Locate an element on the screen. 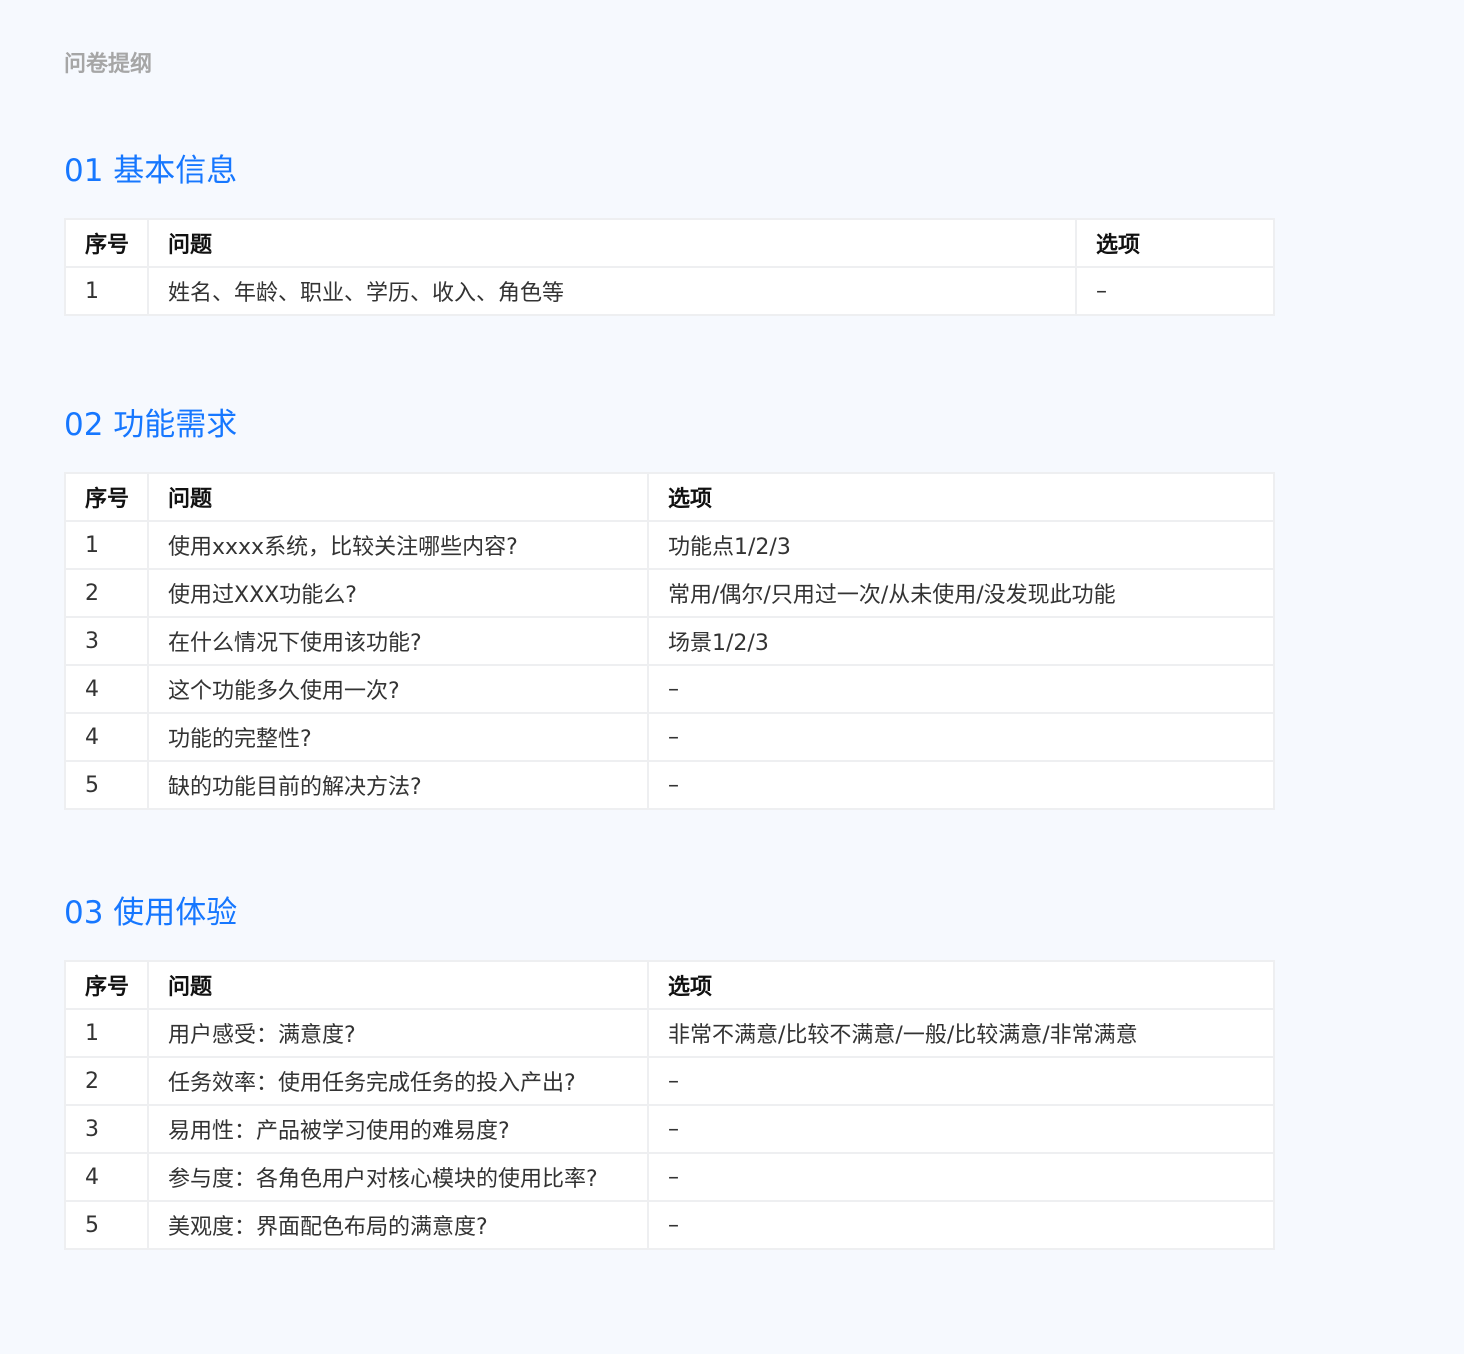 This screenshot has width=1464, height=1354. cell-options: 非常不满意/比较不满意/一般/比较满意/非常满意 is located at coordinates (961, 1033).